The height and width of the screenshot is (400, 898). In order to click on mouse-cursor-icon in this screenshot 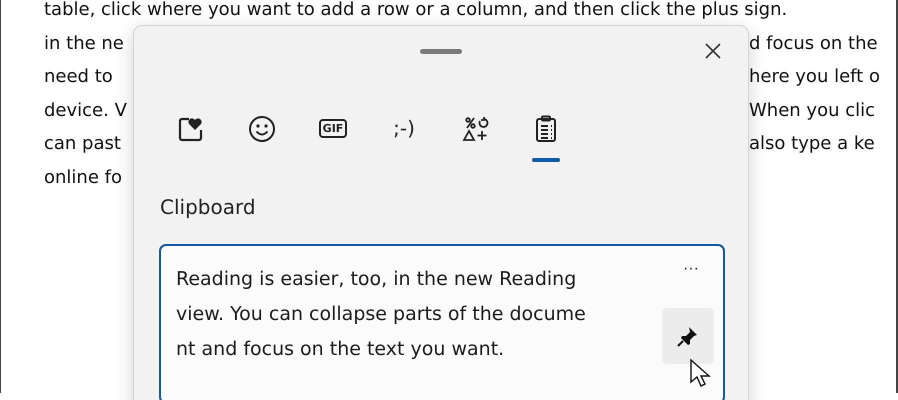, I will do `click(700, 373)`.